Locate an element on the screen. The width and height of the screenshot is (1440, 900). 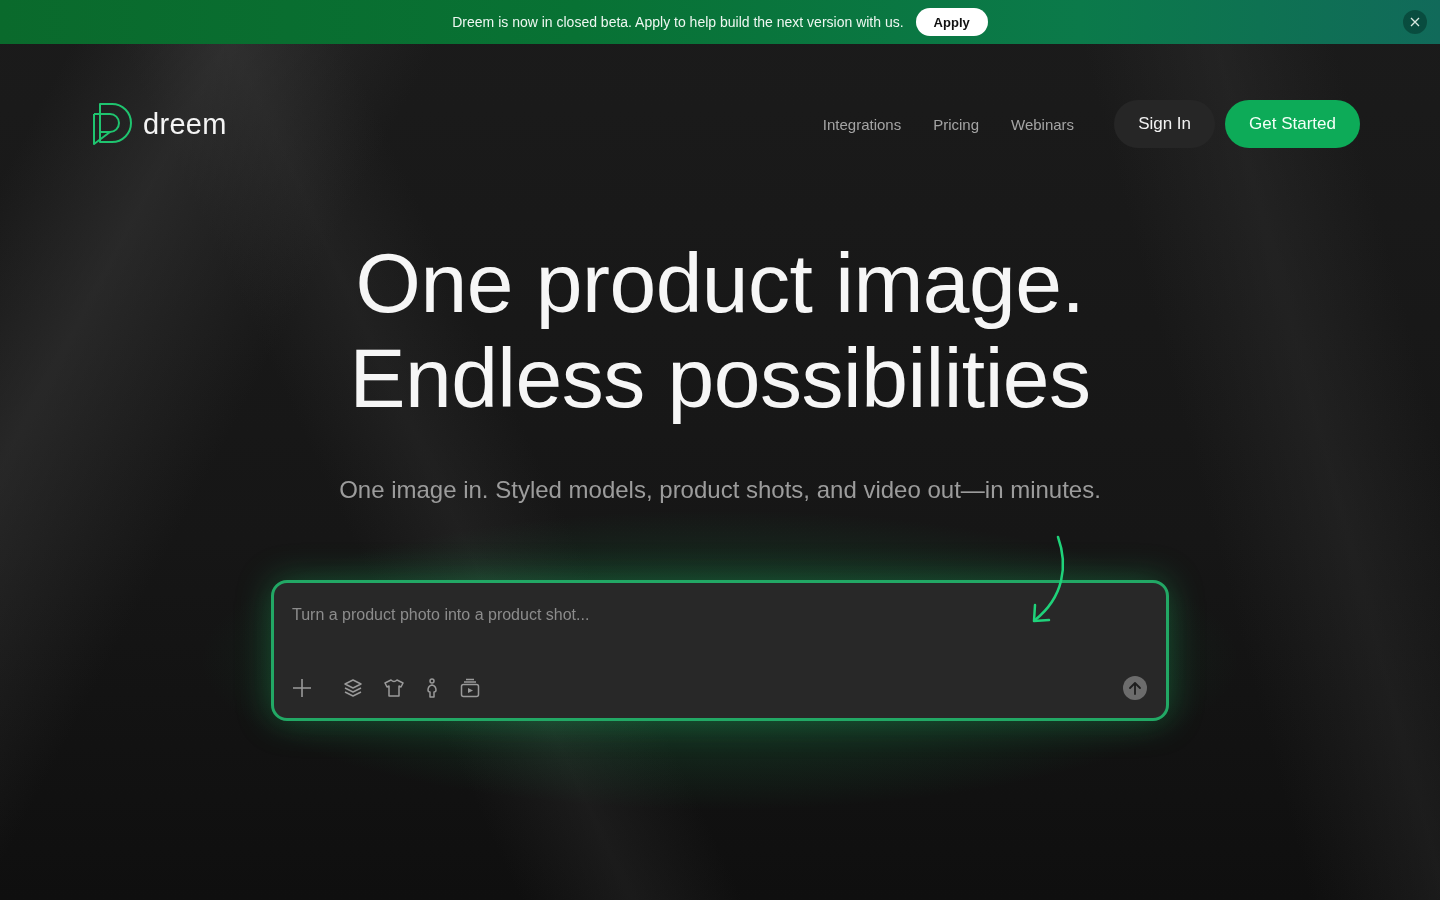
plus-icon is located at coordinates (302, 688).